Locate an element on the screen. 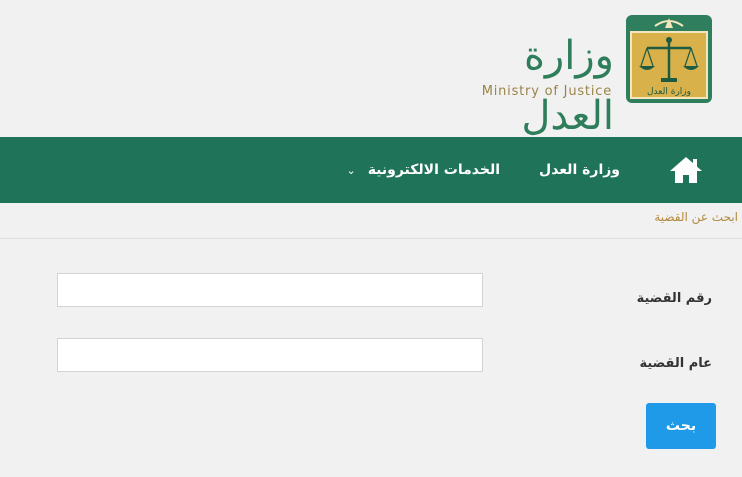 This screenshot has height=477, width=742. breadcrumb: ابحث عن القضية is located at coordinates (696, 217).